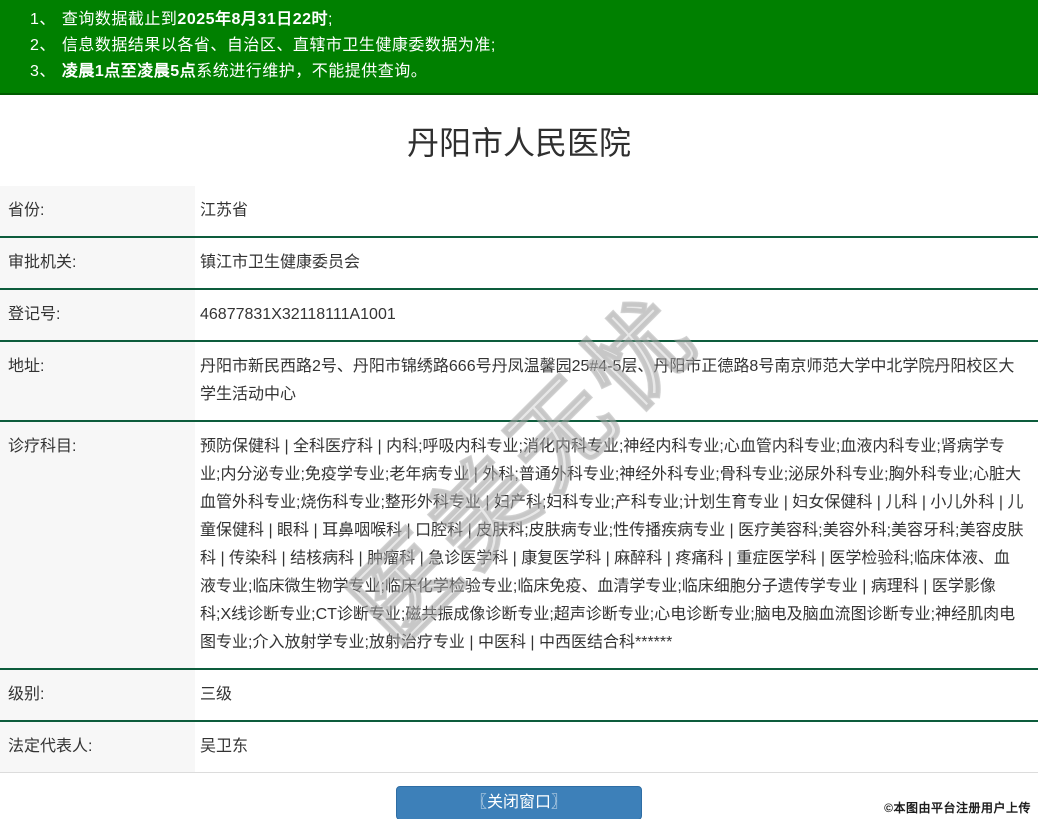 The width and height of the screenshot is (1038, 819). What do you see at coordinates (119, 19) in the screenshot?
I see `notice-line-1-text: 查询数据截止到` at bounding box center [119, 19].